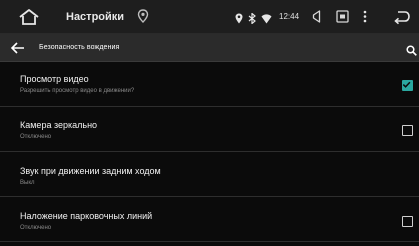 The height and width of the screenshot is (246, 419). Describe the element at coordinates (411, 49) in the screenshot. I see `search-icon` at that location.